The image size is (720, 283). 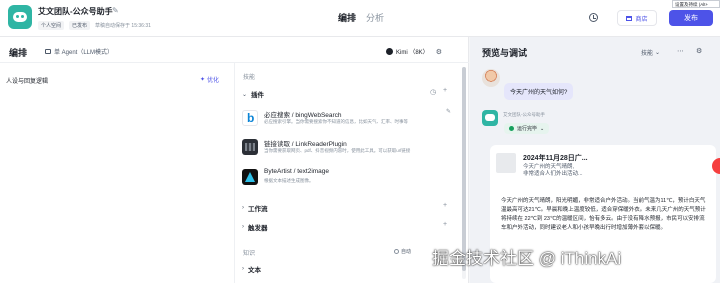 I want to click on agent-mode-selector: 单 Agent（LLM模式）, so click(x=79, y=51).